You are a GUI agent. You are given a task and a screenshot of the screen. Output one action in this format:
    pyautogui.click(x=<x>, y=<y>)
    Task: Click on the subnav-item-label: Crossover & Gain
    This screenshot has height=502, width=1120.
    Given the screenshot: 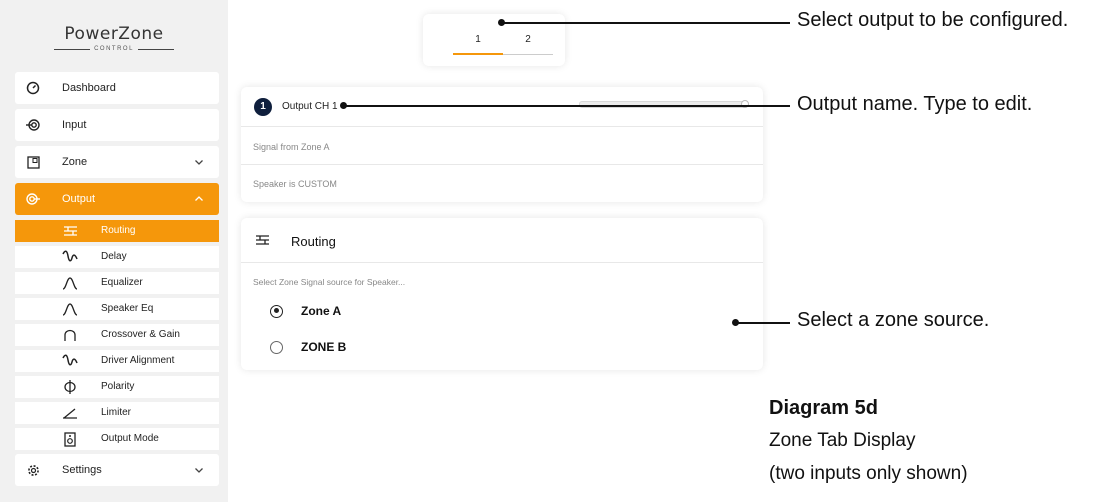 What is the action you would take?
    pyautogui.click(x=140, y=334)
    